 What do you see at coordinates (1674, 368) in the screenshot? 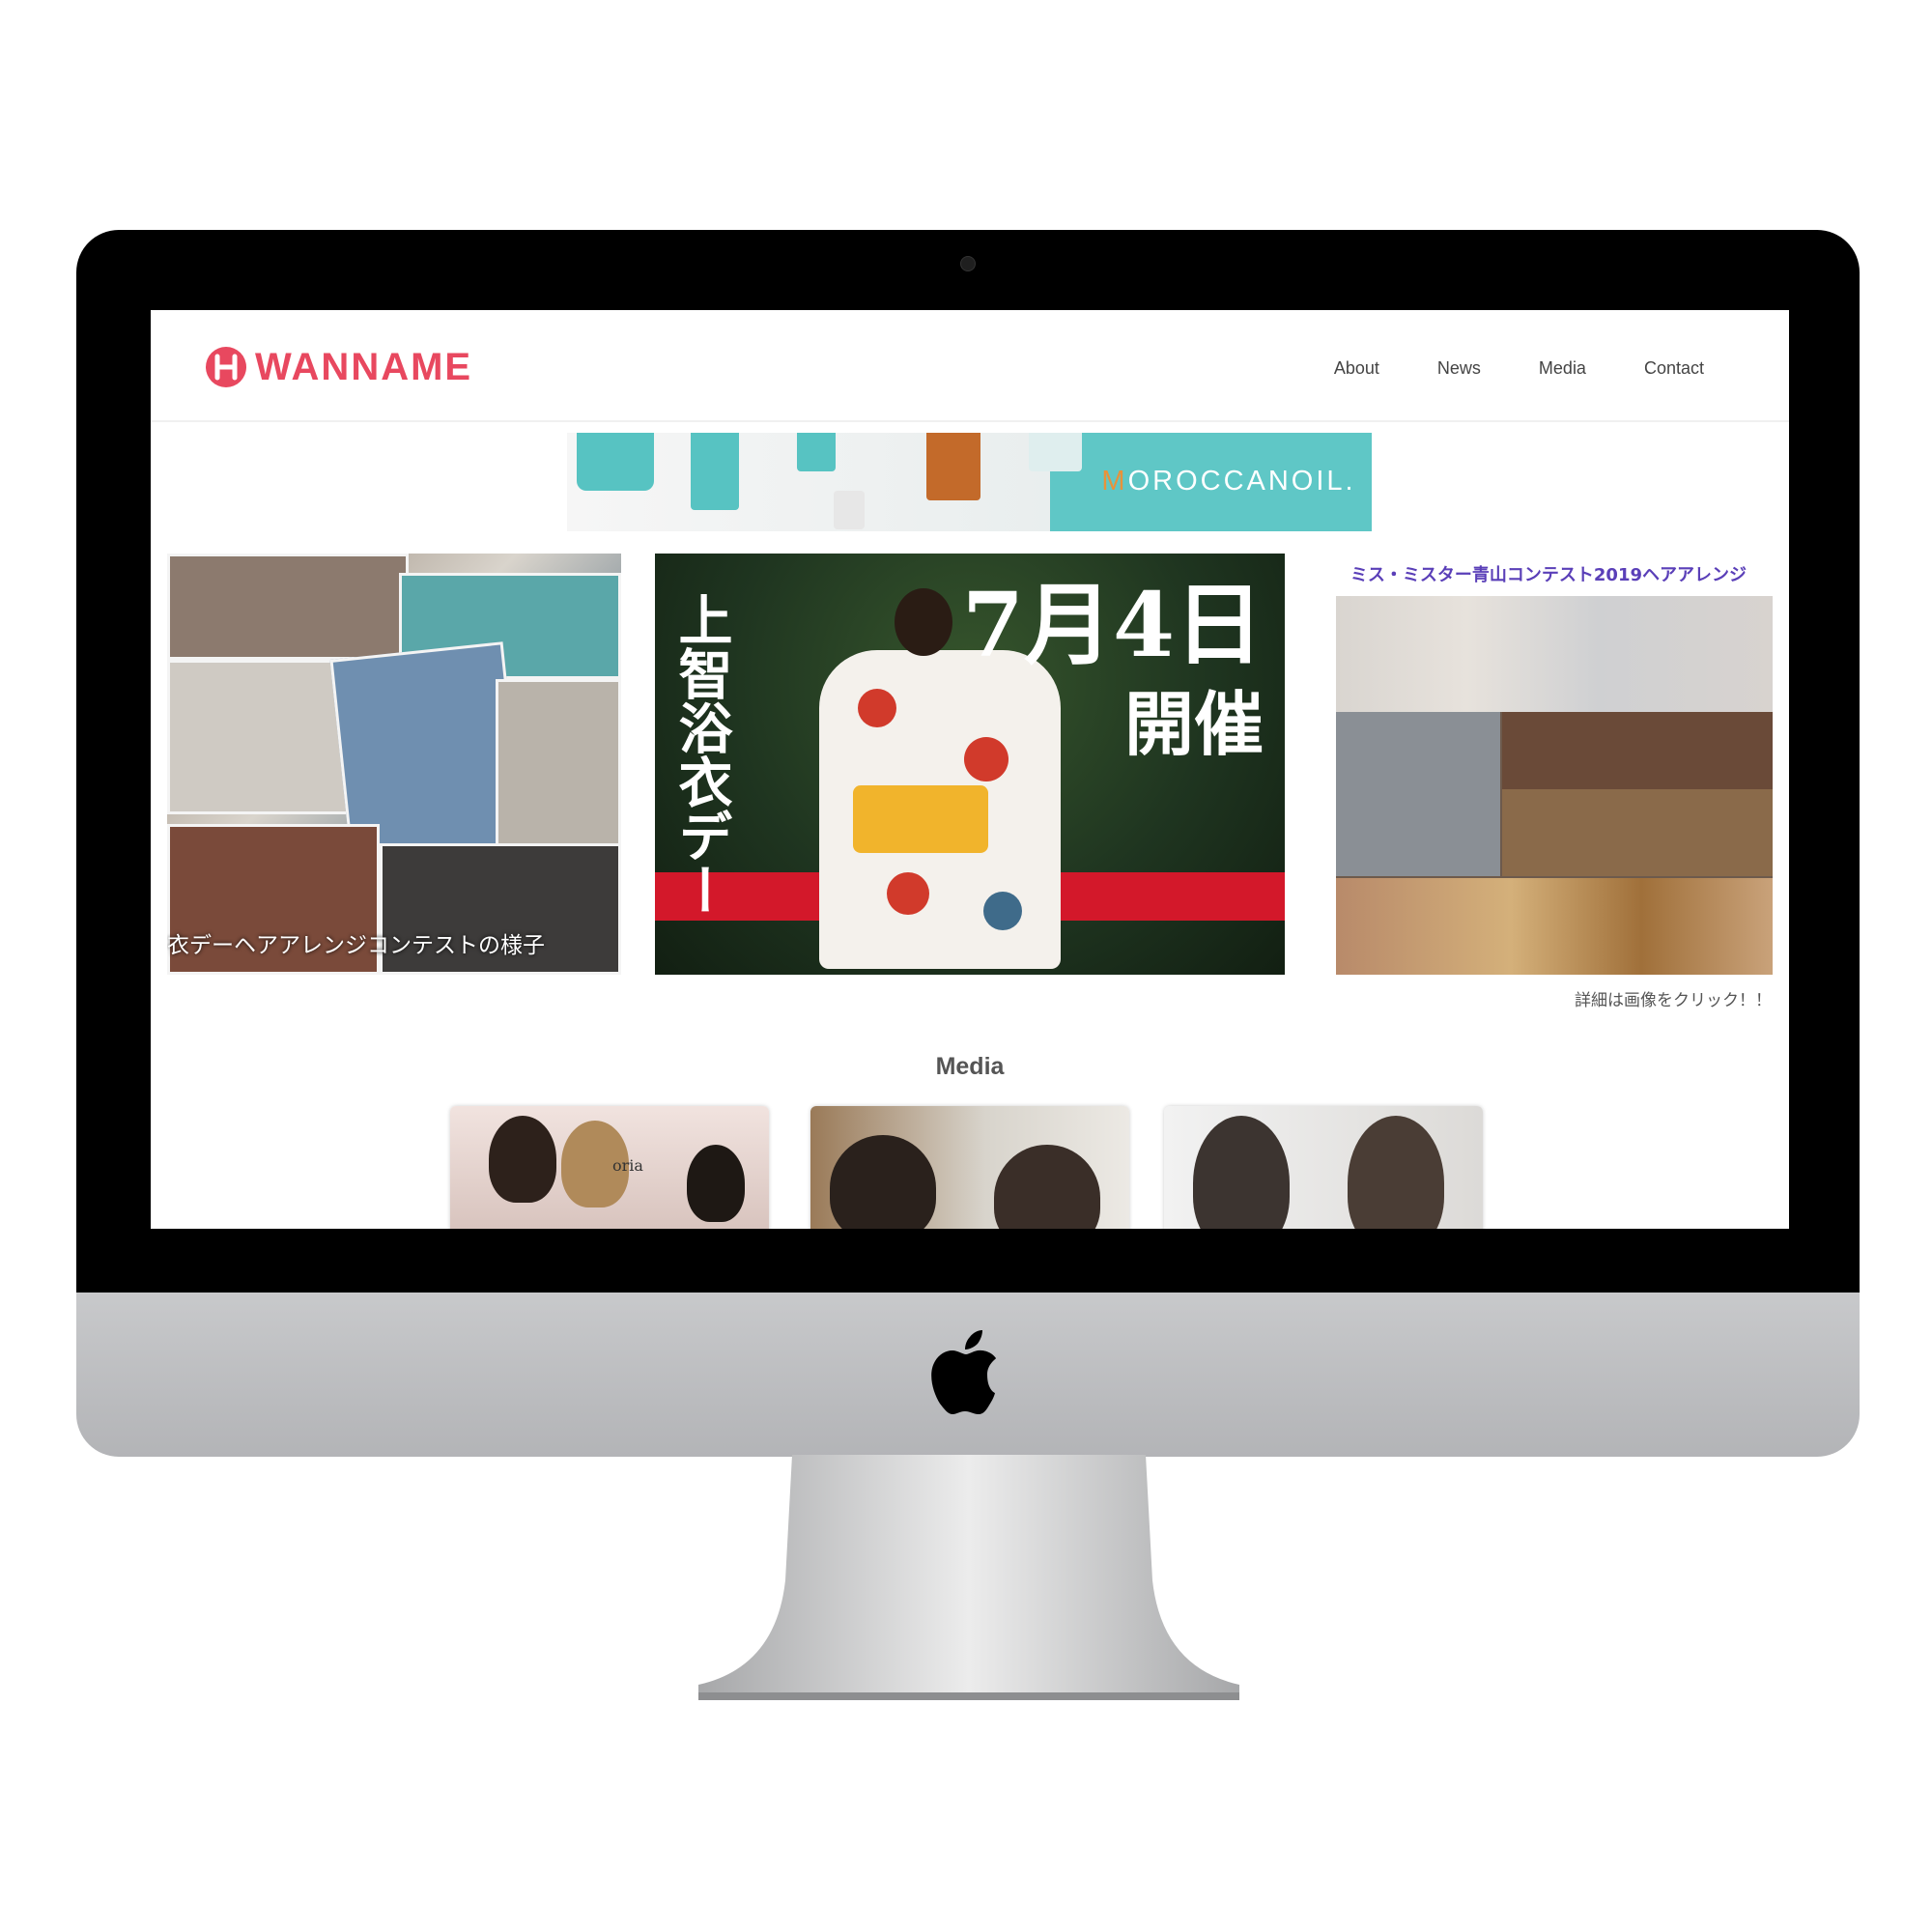
I see `nav-contact: Contact` at bounding box center [1674, 368].